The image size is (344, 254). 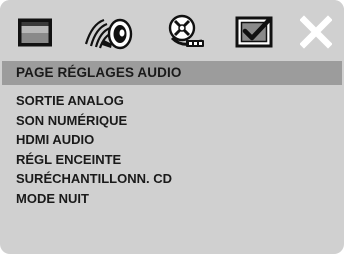 I want to click on video-disc-icon, so click(x=185, y=32).